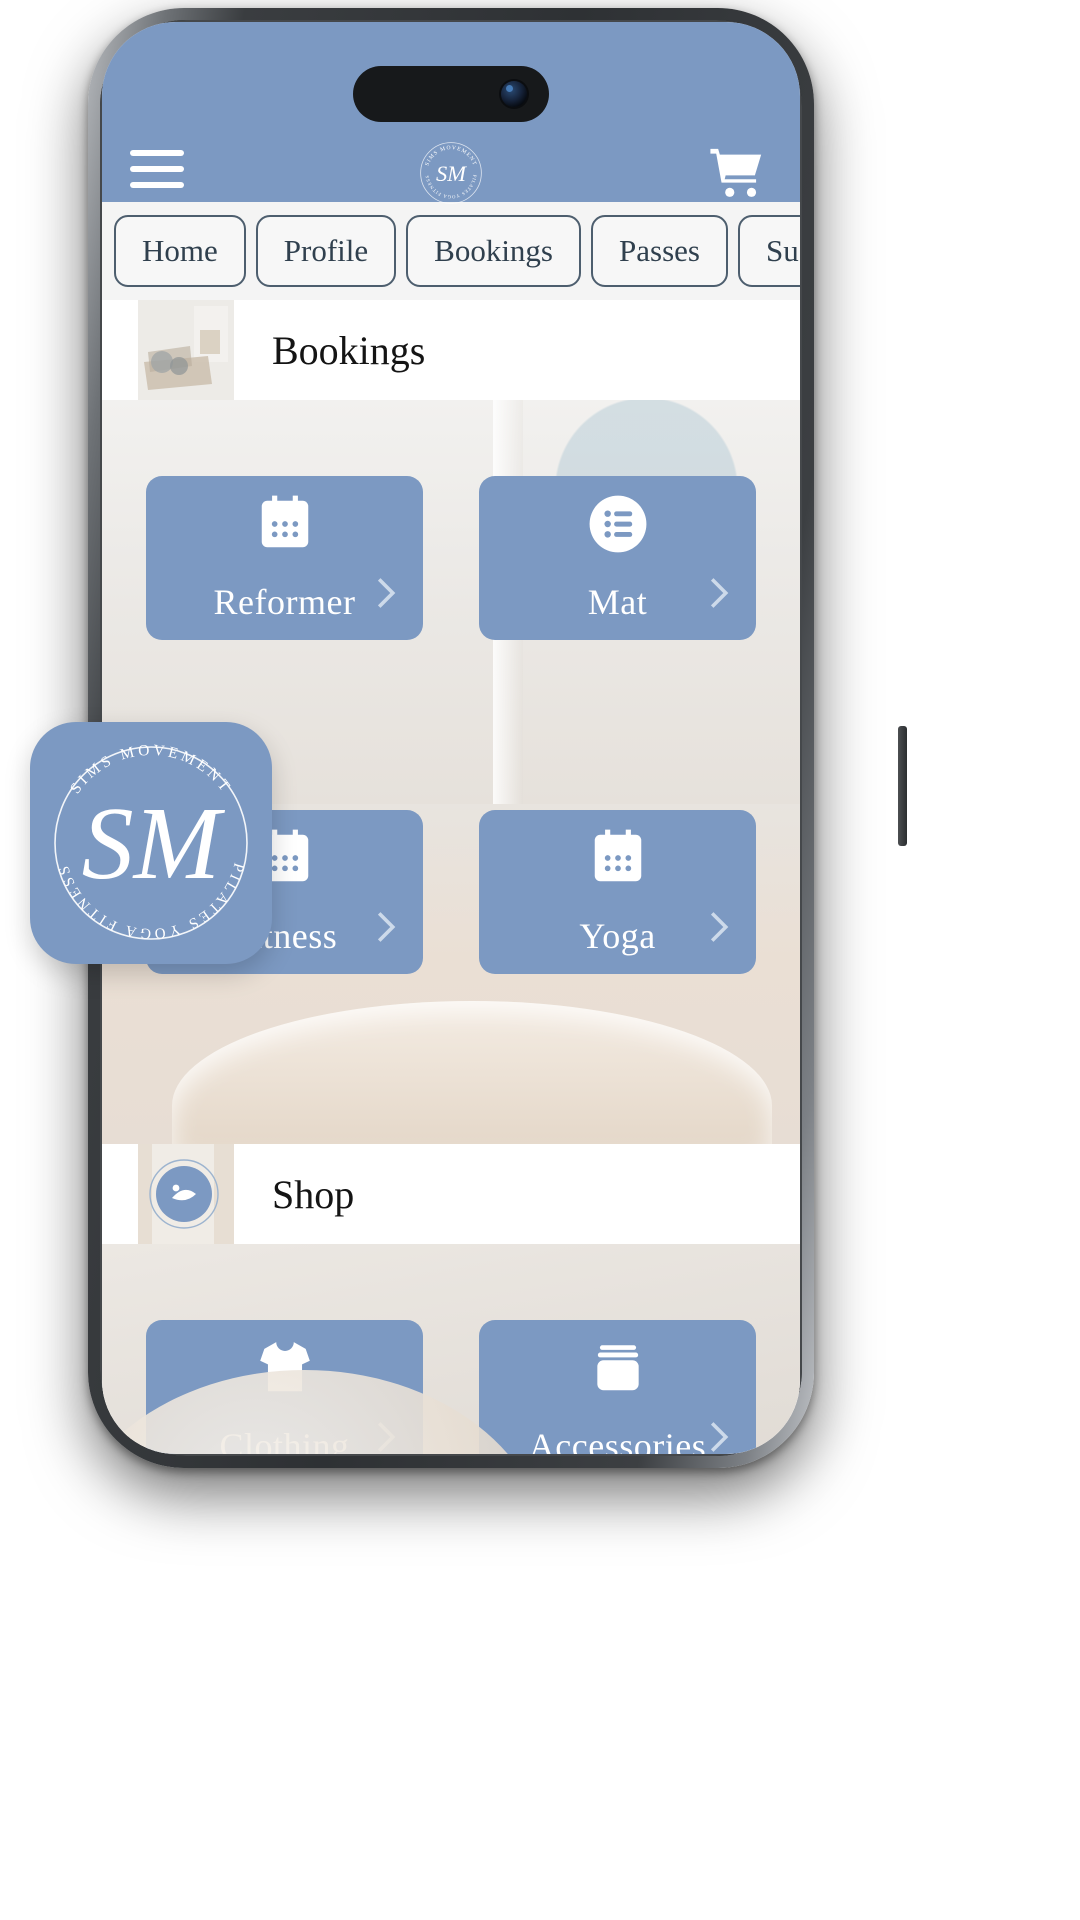  I want to click on sims-movement-logo-icon: SIMS MOVEMENT PILATES YOGA FITNESS SM, so click(451, 173).